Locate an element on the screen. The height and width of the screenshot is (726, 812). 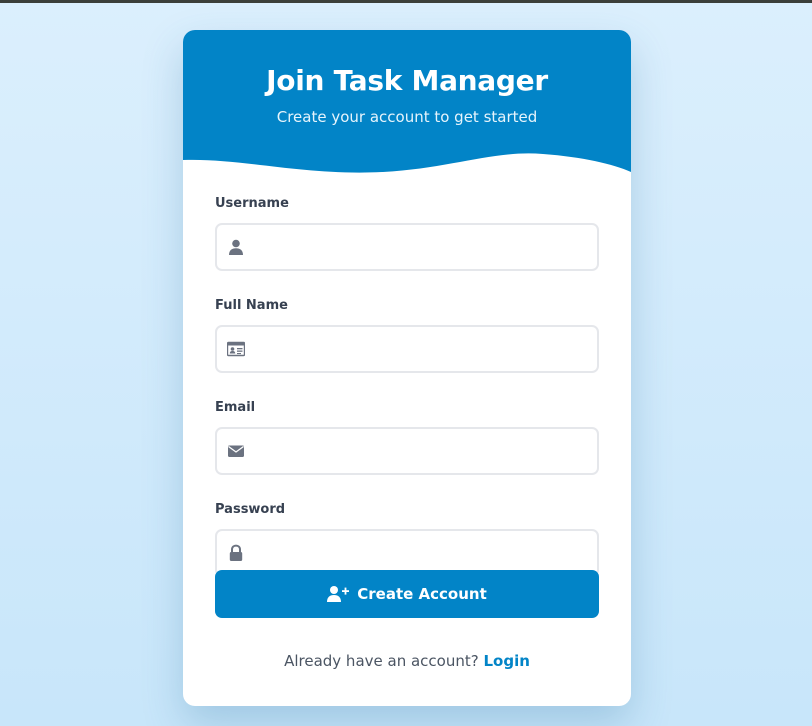
login-prompt: Already have an account? Login is located at coordinates (407, 661).